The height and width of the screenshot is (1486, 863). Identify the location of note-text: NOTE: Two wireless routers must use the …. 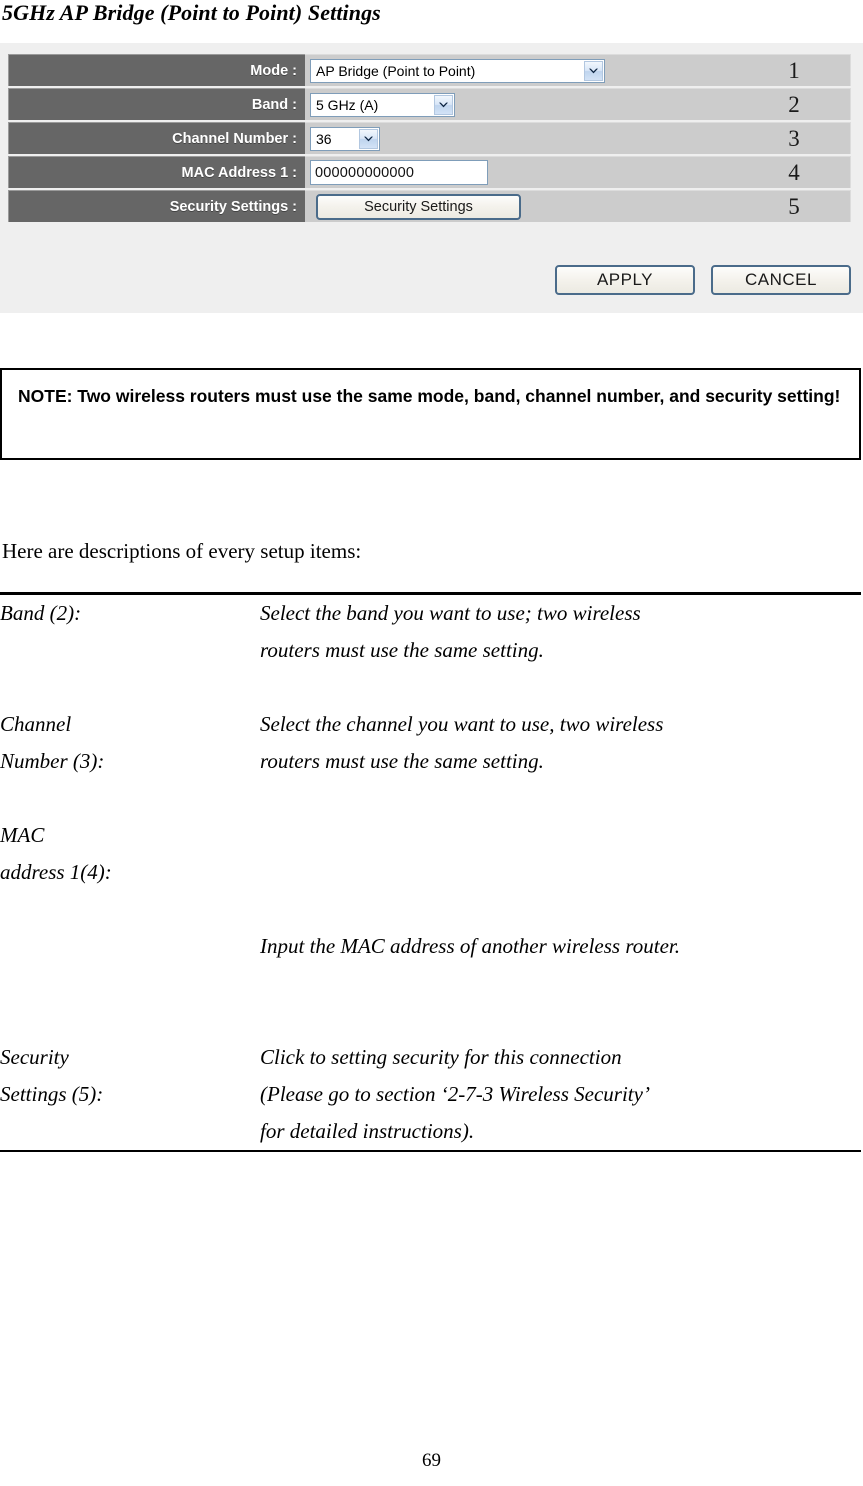
(429, 396).